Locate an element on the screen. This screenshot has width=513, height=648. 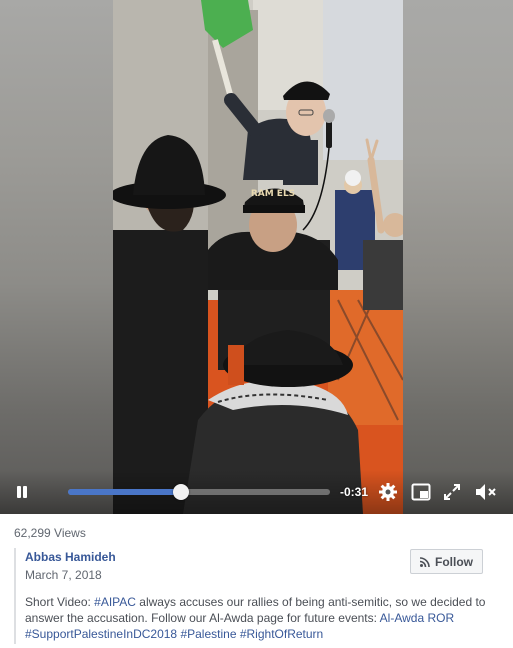
pip-icon is located at coordinates (421, 492).